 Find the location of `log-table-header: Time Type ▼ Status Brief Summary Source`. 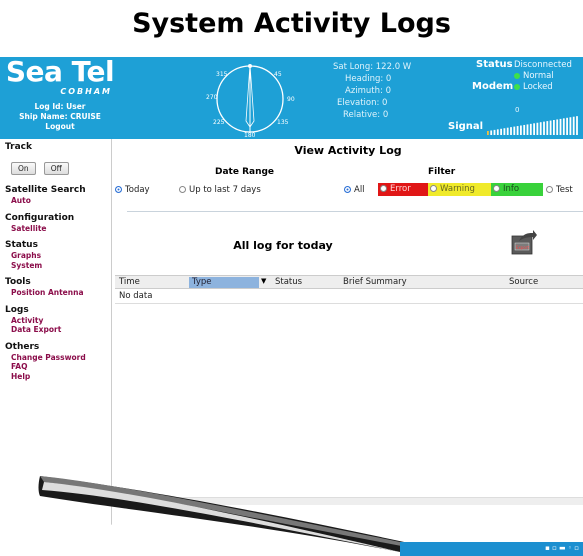

log-table-header: Time Type ▼ Status Brief Summary Source is located at coordinates (349, 282).